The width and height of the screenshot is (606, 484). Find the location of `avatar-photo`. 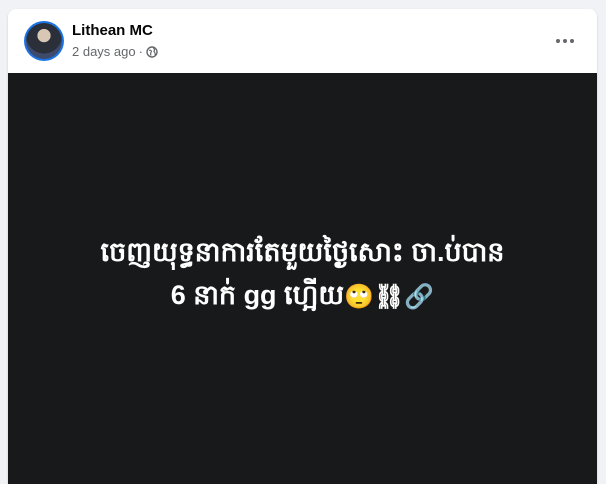

avatar-photo is located at coordinates (44, 41).